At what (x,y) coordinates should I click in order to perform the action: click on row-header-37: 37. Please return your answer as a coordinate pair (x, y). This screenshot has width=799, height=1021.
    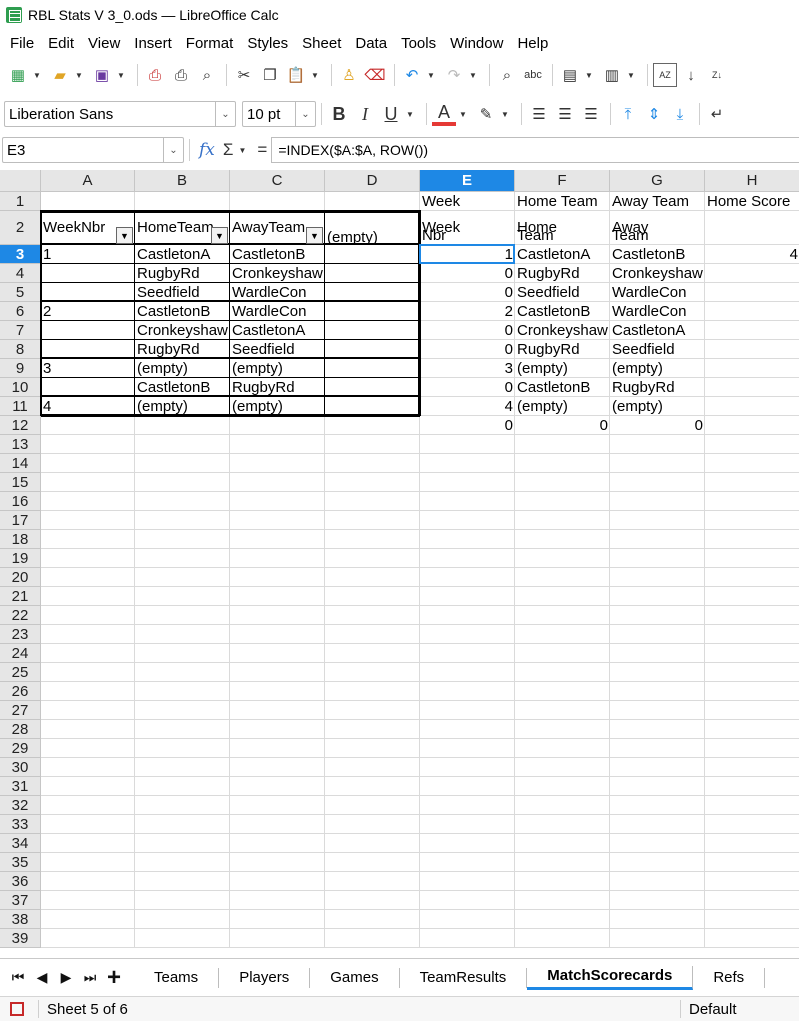
    Looking at the image, I should click on (20, 900).